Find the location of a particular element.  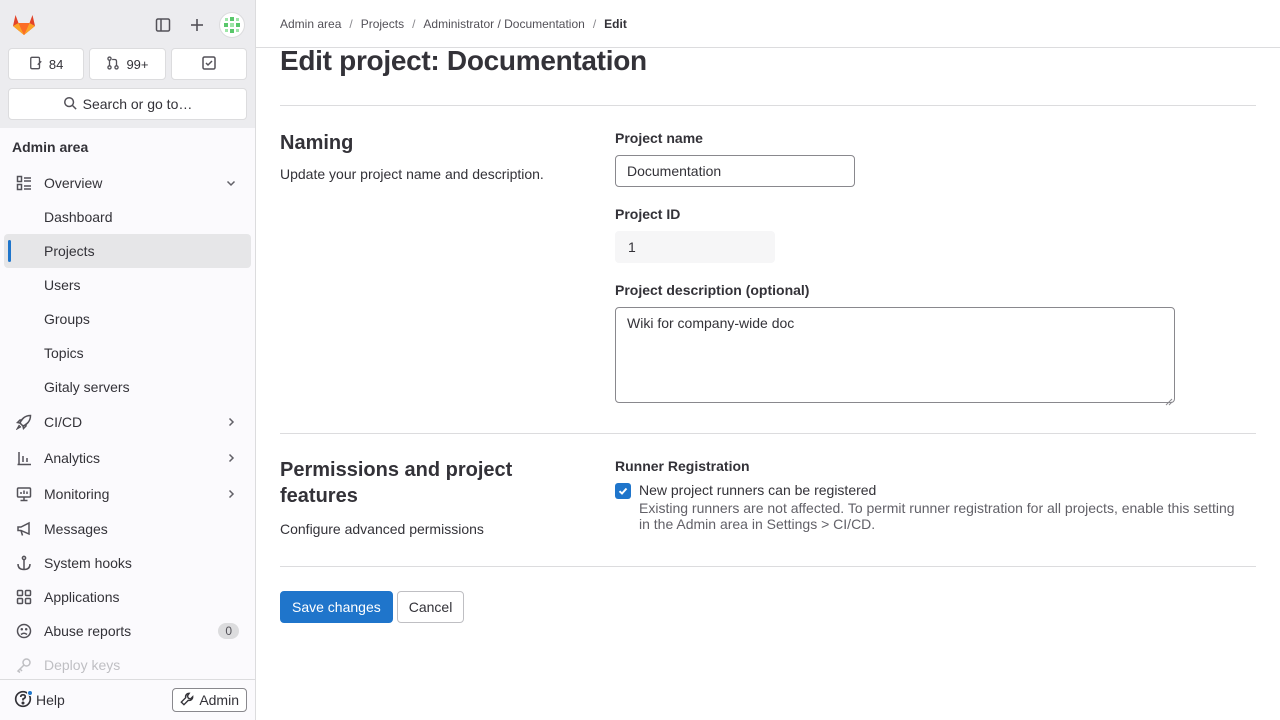

help-button: Help is located at coordinates (39, 700).